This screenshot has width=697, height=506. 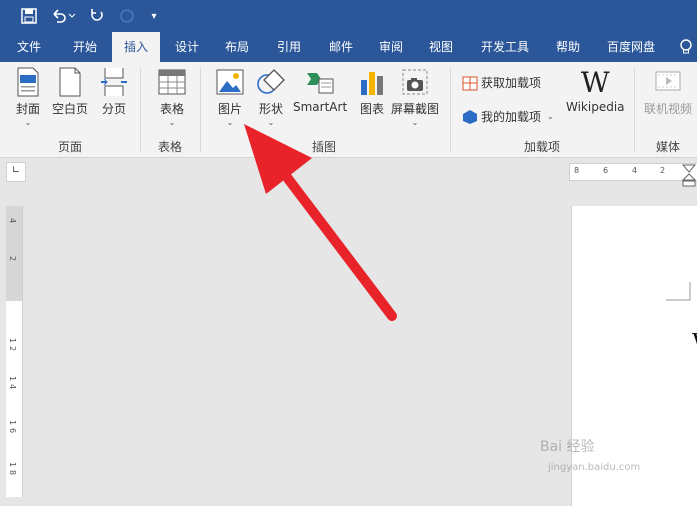 What do you see at coordinates (415, 82) in the screenshot?
I see `screenshot-icon` at bounding box center [415, 82].